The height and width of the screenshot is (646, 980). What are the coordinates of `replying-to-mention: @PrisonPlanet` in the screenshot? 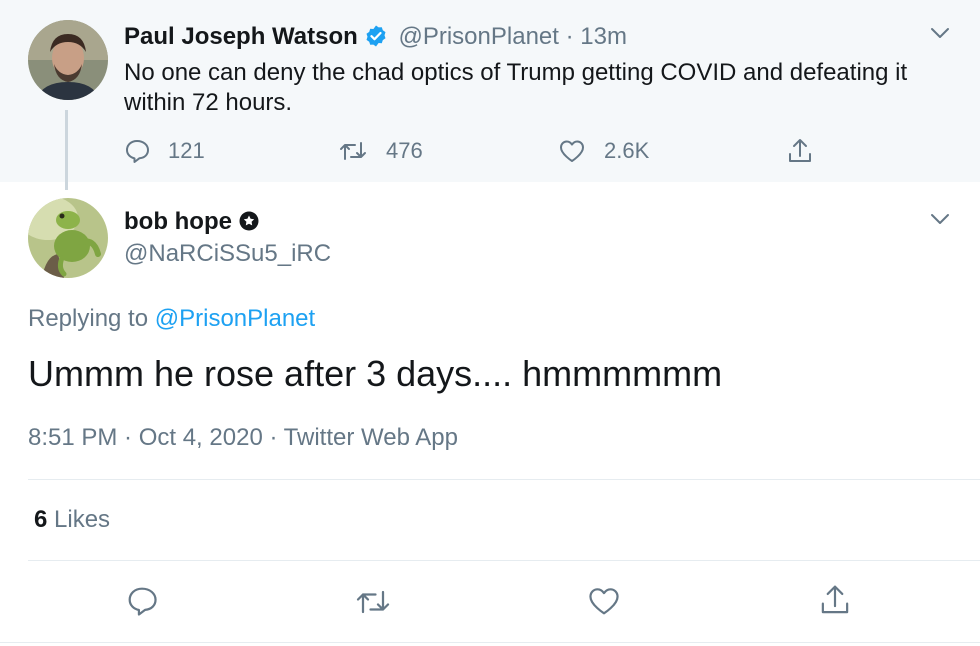 It's located at (235, 318).